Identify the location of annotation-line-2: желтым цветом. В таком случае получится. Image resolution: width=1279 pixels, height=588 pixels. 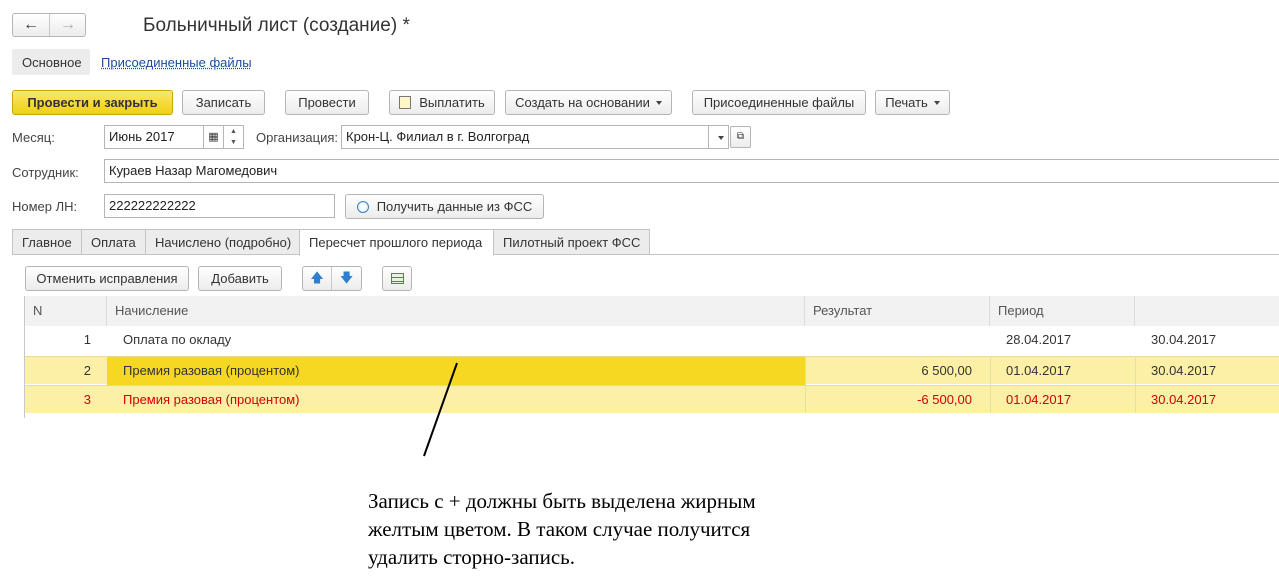
(559, 529).